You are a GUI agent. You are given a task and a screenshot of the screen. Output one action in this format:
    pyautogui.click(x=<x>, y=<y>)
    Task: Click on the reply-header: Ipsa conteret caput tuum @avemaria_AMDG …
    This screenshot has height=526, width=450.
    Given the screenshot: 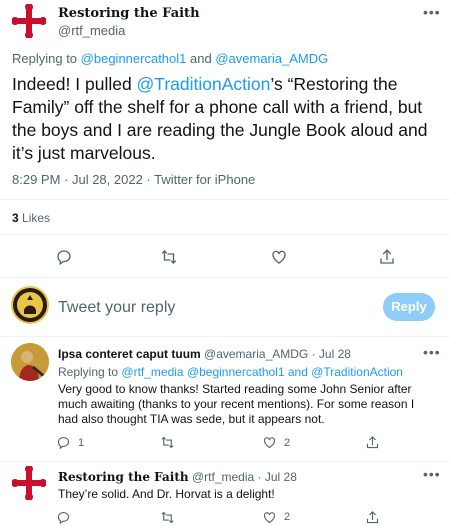 What is the action you would take?
    pyautogui.click(x=204, y=354)
    